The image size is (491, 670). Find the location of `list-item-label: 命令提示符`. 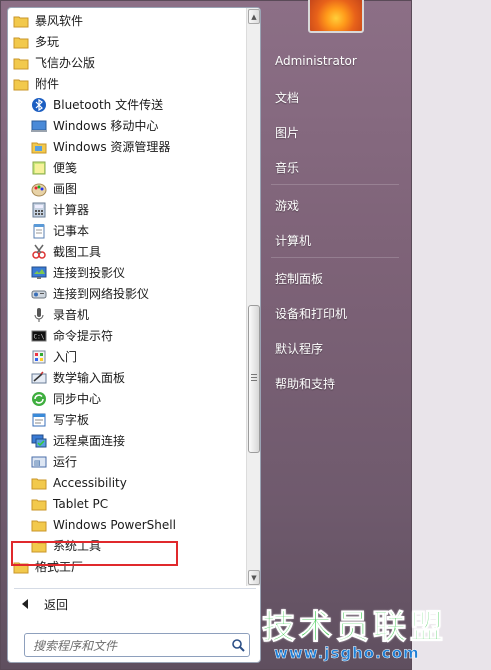

list-item-label: 命令提示符 is located at coordinates (83, 336).